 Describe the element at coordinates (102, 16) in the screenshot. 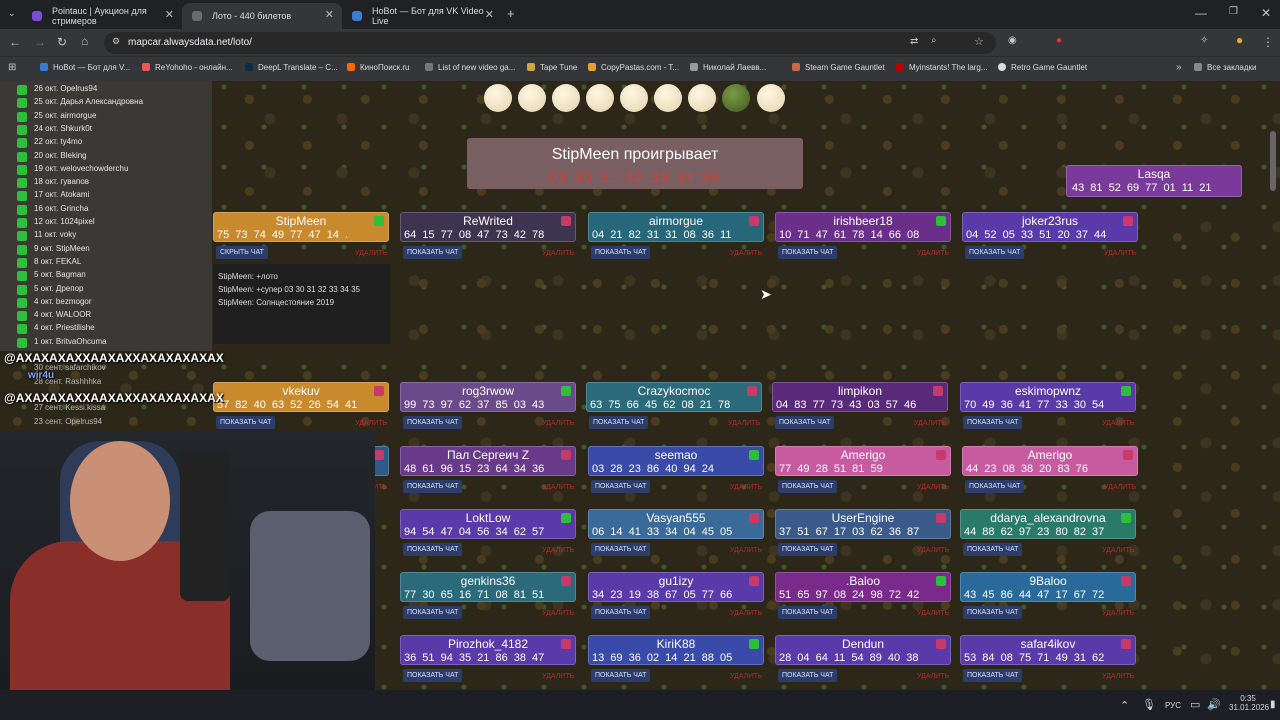

I see `tab-pointauc: Pointauc | Аукцион для стримеров ✕` at that location.